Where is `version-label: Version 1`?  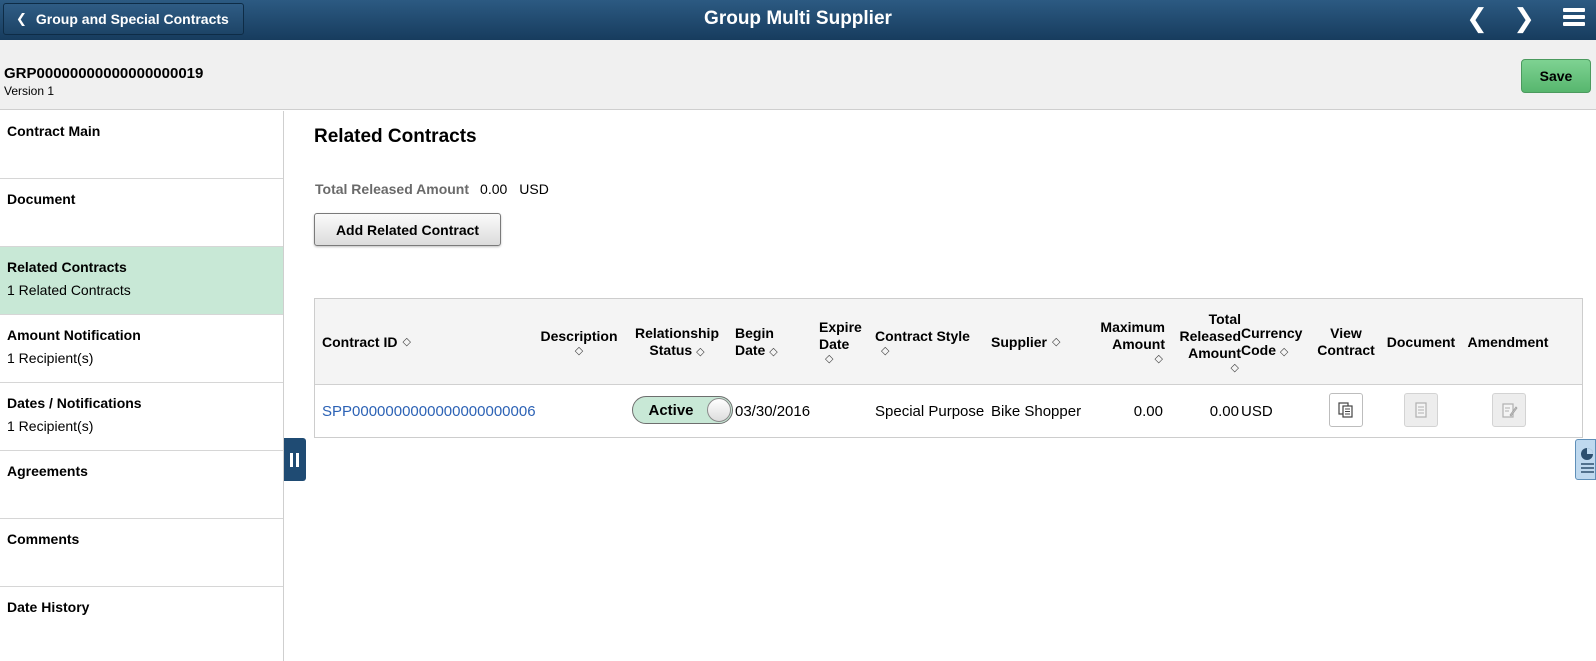 version-label: Version 1 is located at coordinates (29, 91).